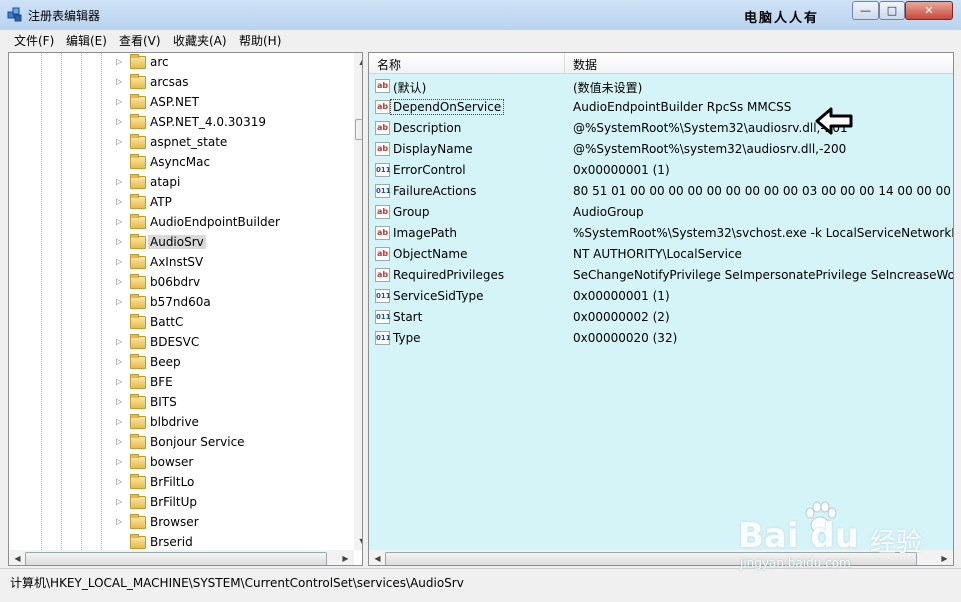 Image resolution: width=961 pixels, height=602 pixels. Describe the element at coordinates (661, 338) in the screenshot. I see `value-row: 011 Type 0x00000020 (32)` at that location.